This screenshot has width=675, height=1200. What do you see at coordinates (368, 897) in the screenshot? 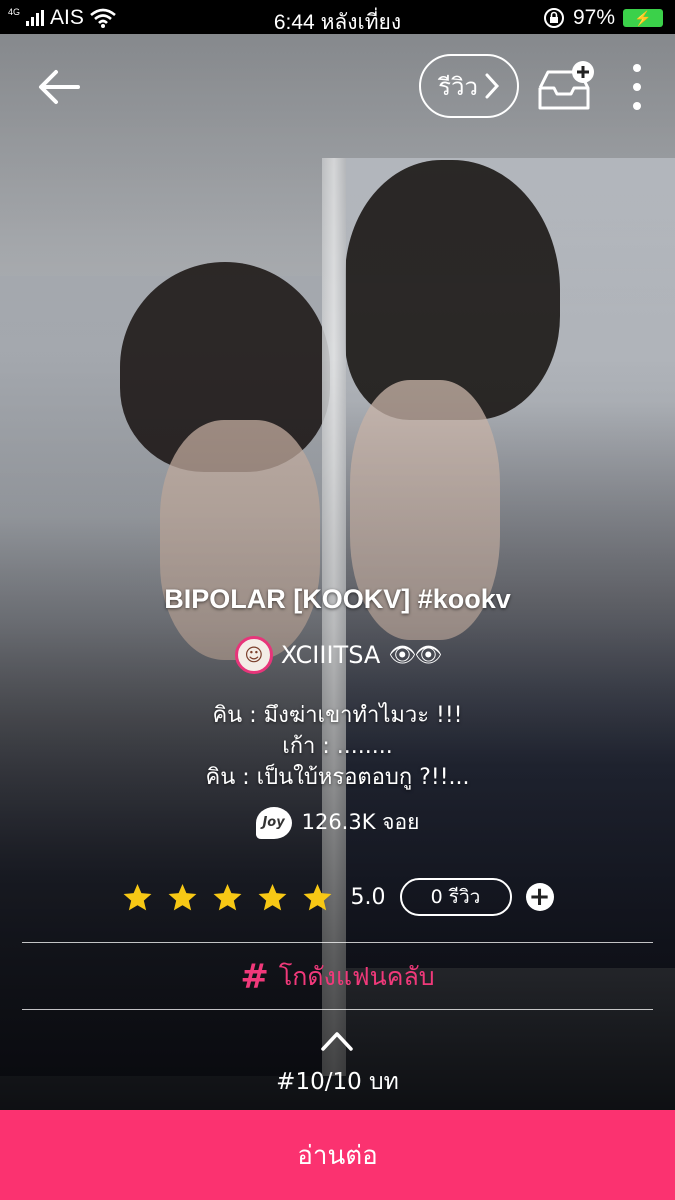
I see `rating-value: 5.0` at bounding box center [368, 897].